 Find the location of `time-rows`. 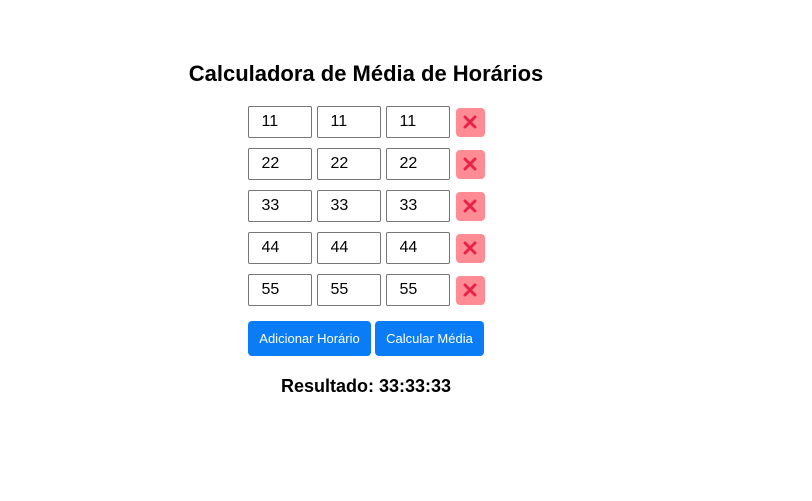

time-rows is located at coordinates (366, 206).